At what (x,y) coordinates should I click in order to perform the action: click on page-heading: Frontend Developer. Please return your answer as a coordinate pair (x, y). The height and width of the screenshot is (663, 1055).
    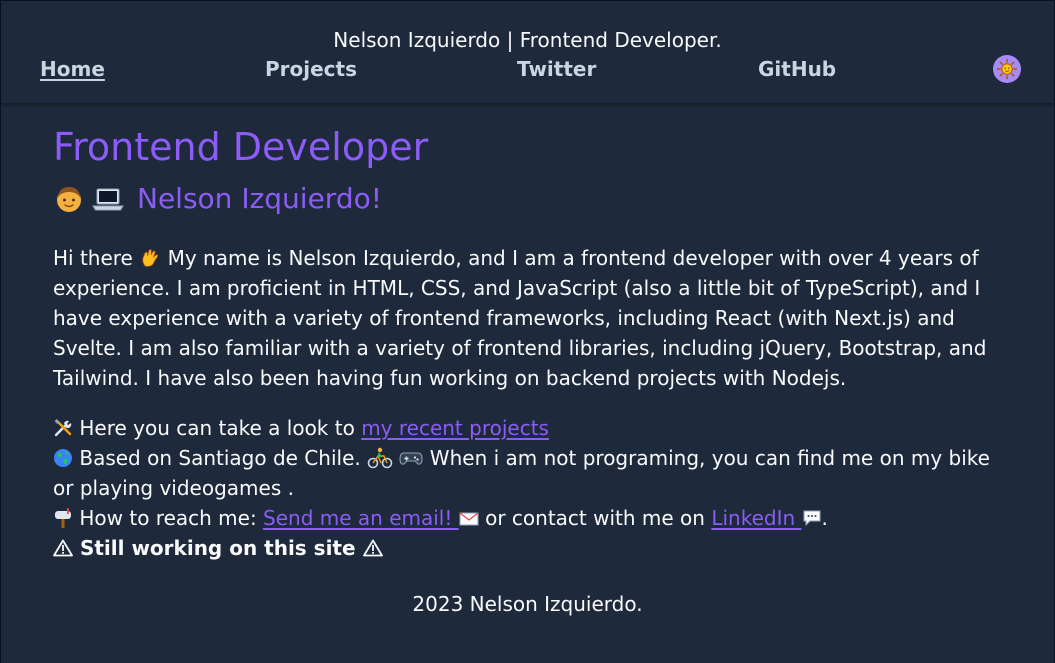
    Looking at the image, I should click on (241, 147).